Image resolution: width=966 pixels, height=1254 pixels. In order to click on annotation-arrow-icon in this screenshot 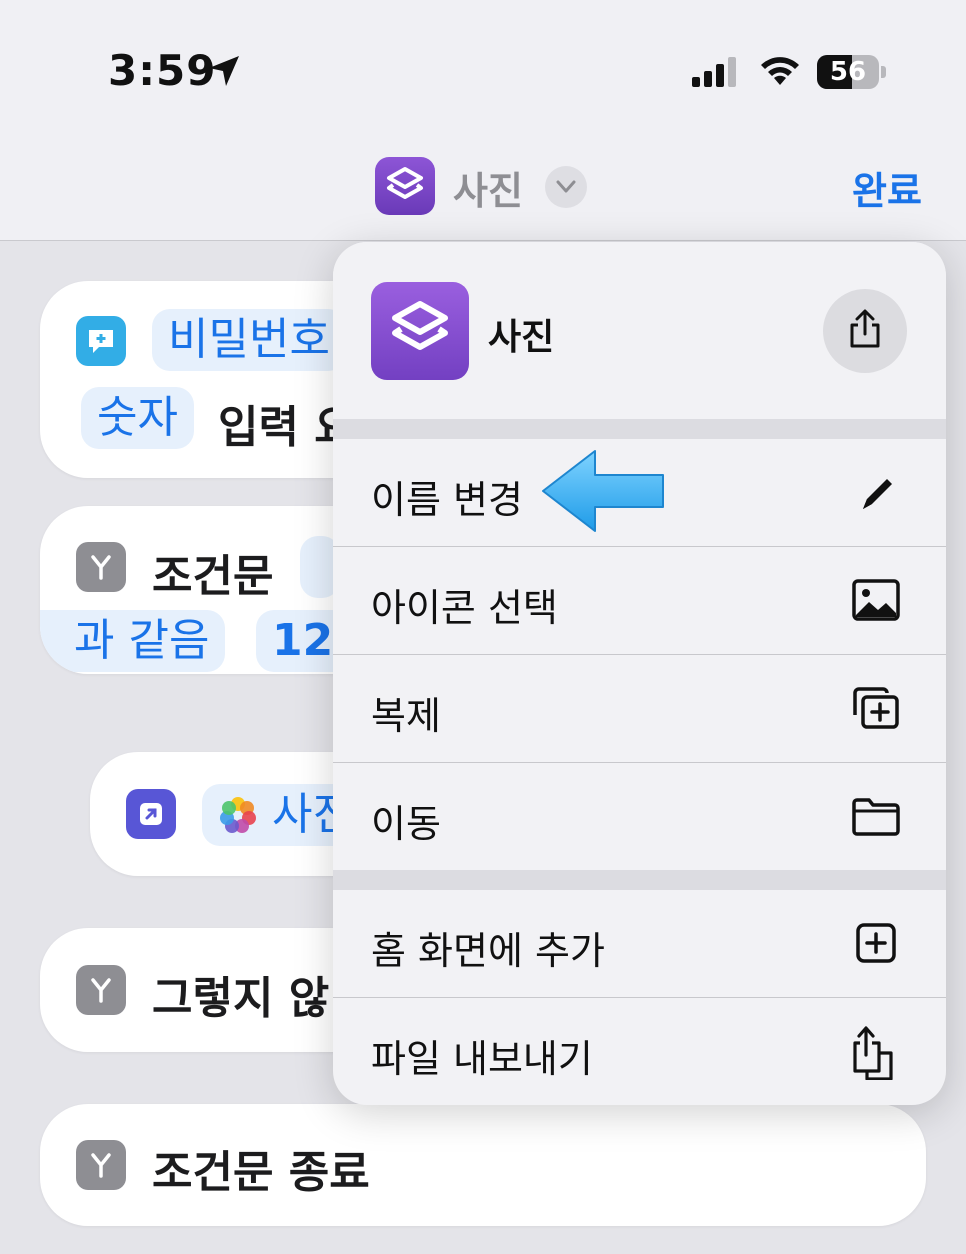, I will do `click(603, 491)`.